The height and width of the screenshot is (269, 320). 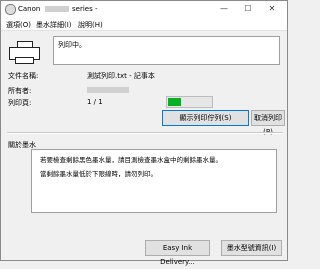 What do you see at coordinates (248, 9) in the screenshot?
I see `maximize-button: ☐` at bounding box center [248, 9].